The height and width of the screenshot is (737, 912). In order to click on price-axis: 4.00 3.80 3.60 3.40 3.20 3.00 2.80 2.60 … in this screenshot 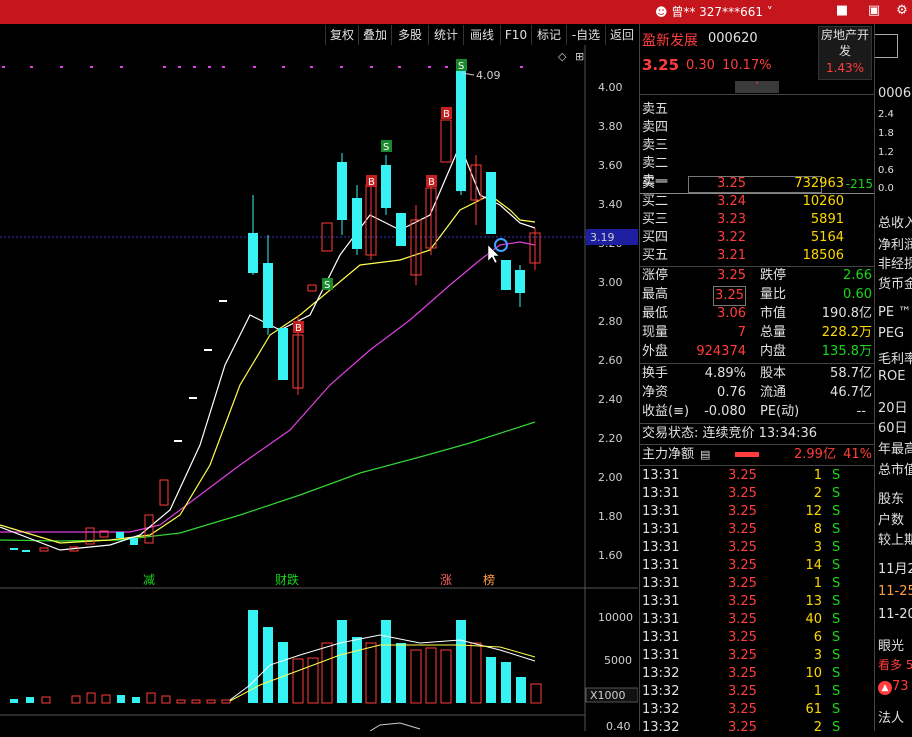, I will do `click(610, 321)`.